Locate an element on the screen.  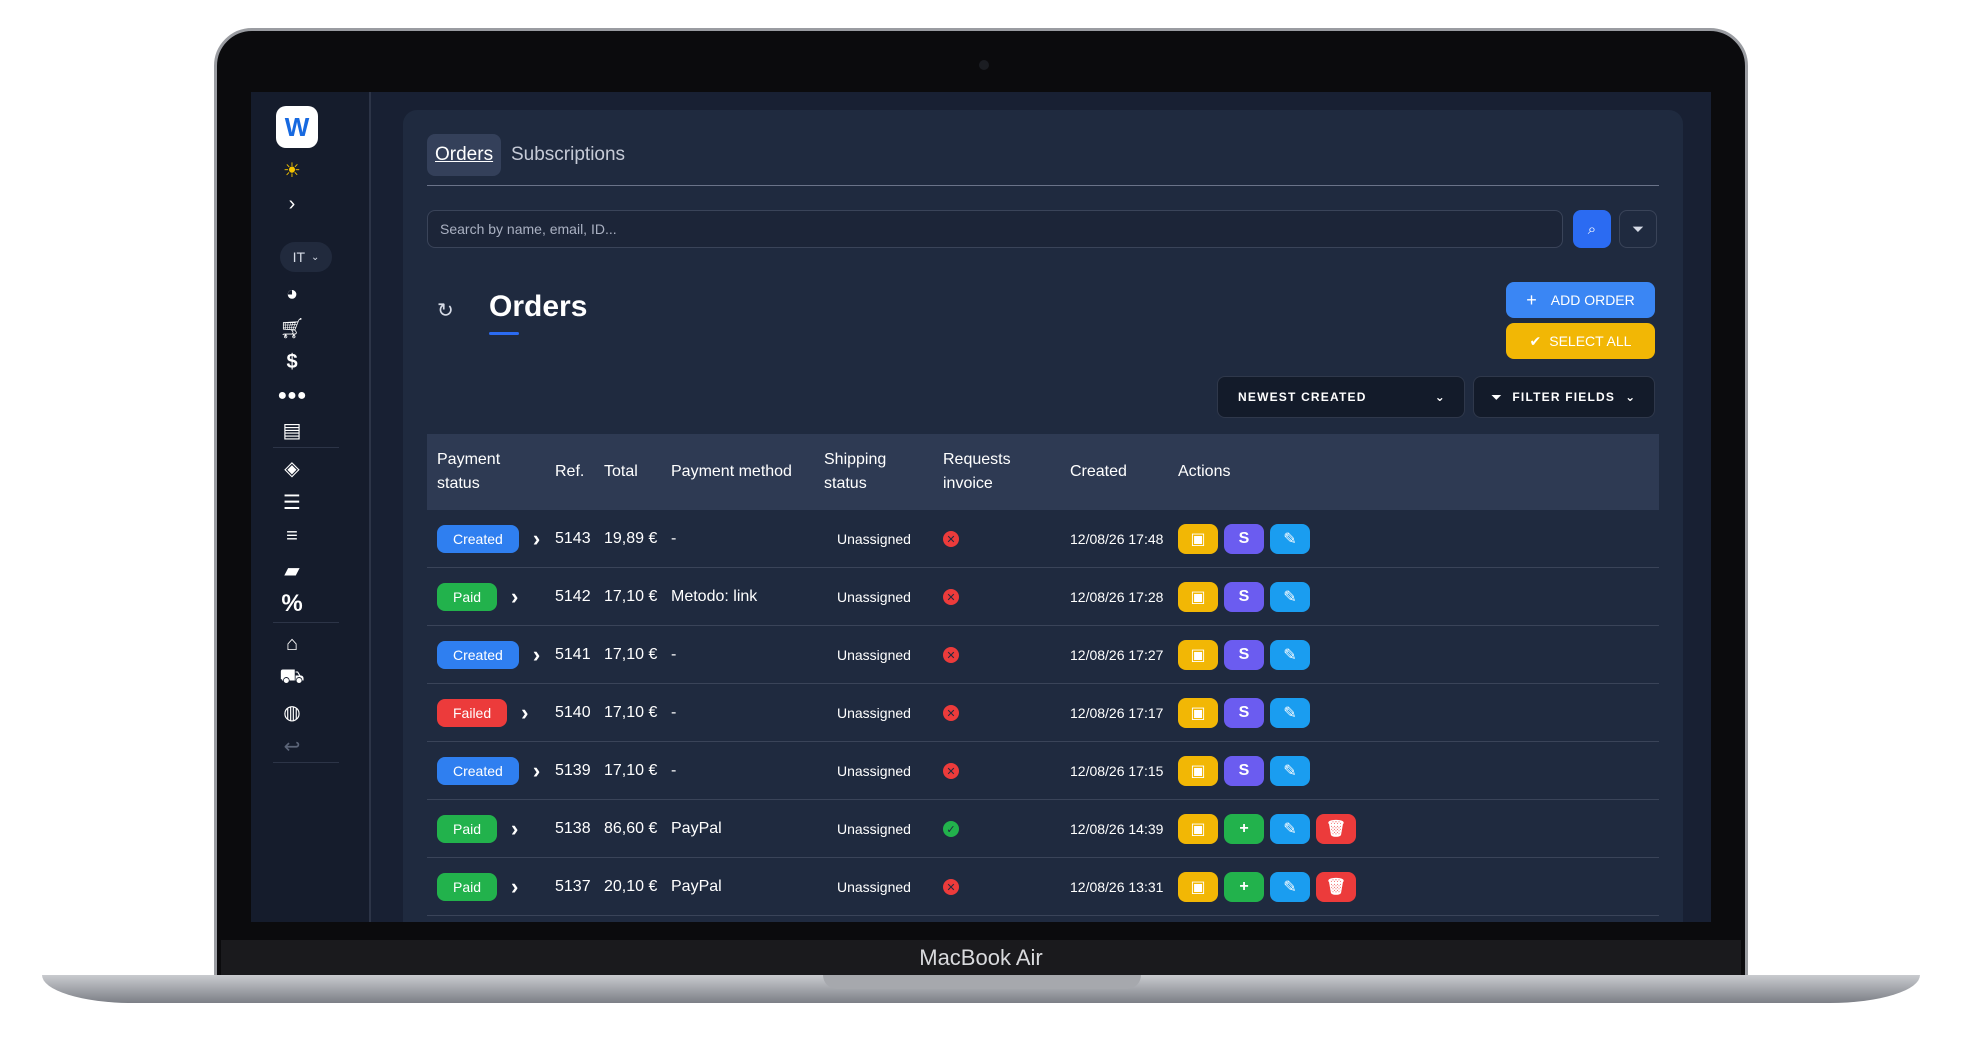
globe-icon: ◍ is located at coordinates (292, 712).